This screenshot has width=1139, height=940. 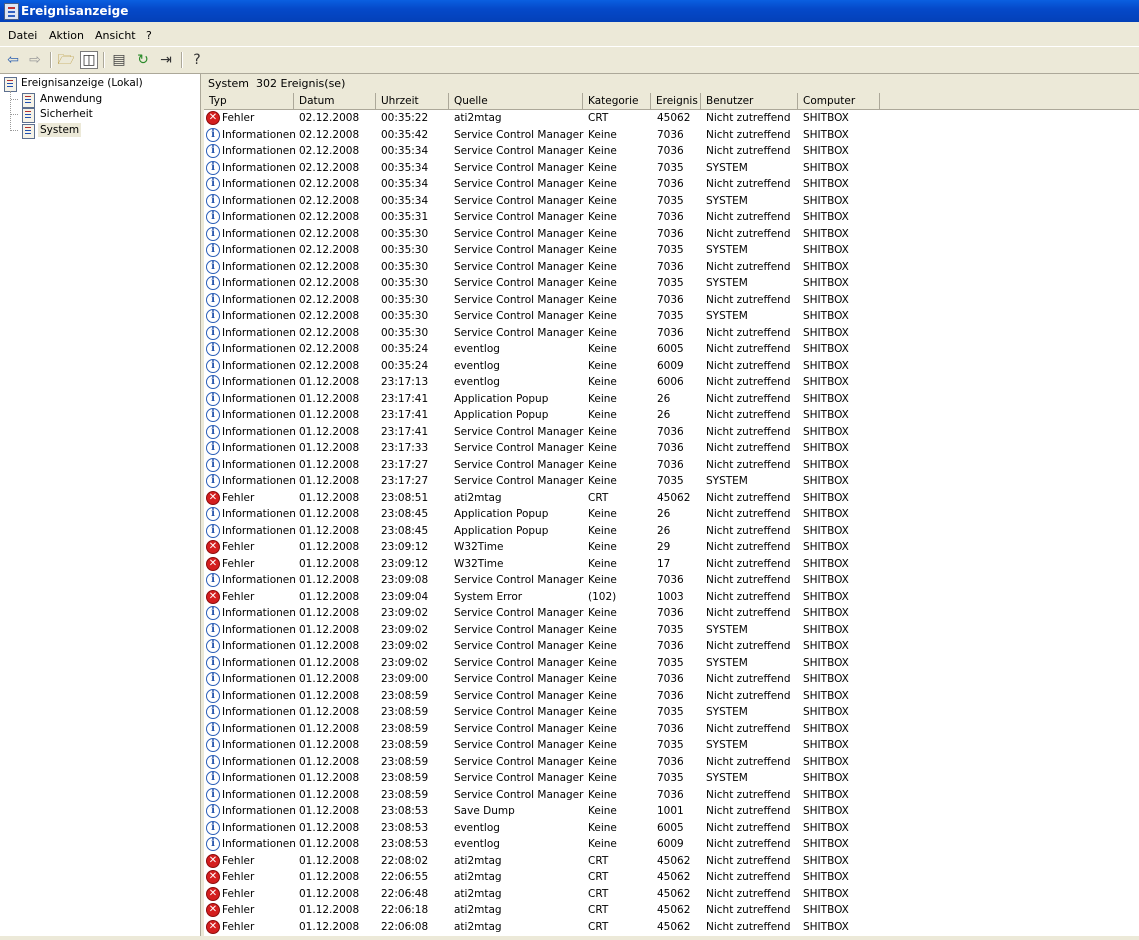 I want to click on refresh-icon: ↻, so click(x=143, y=60).